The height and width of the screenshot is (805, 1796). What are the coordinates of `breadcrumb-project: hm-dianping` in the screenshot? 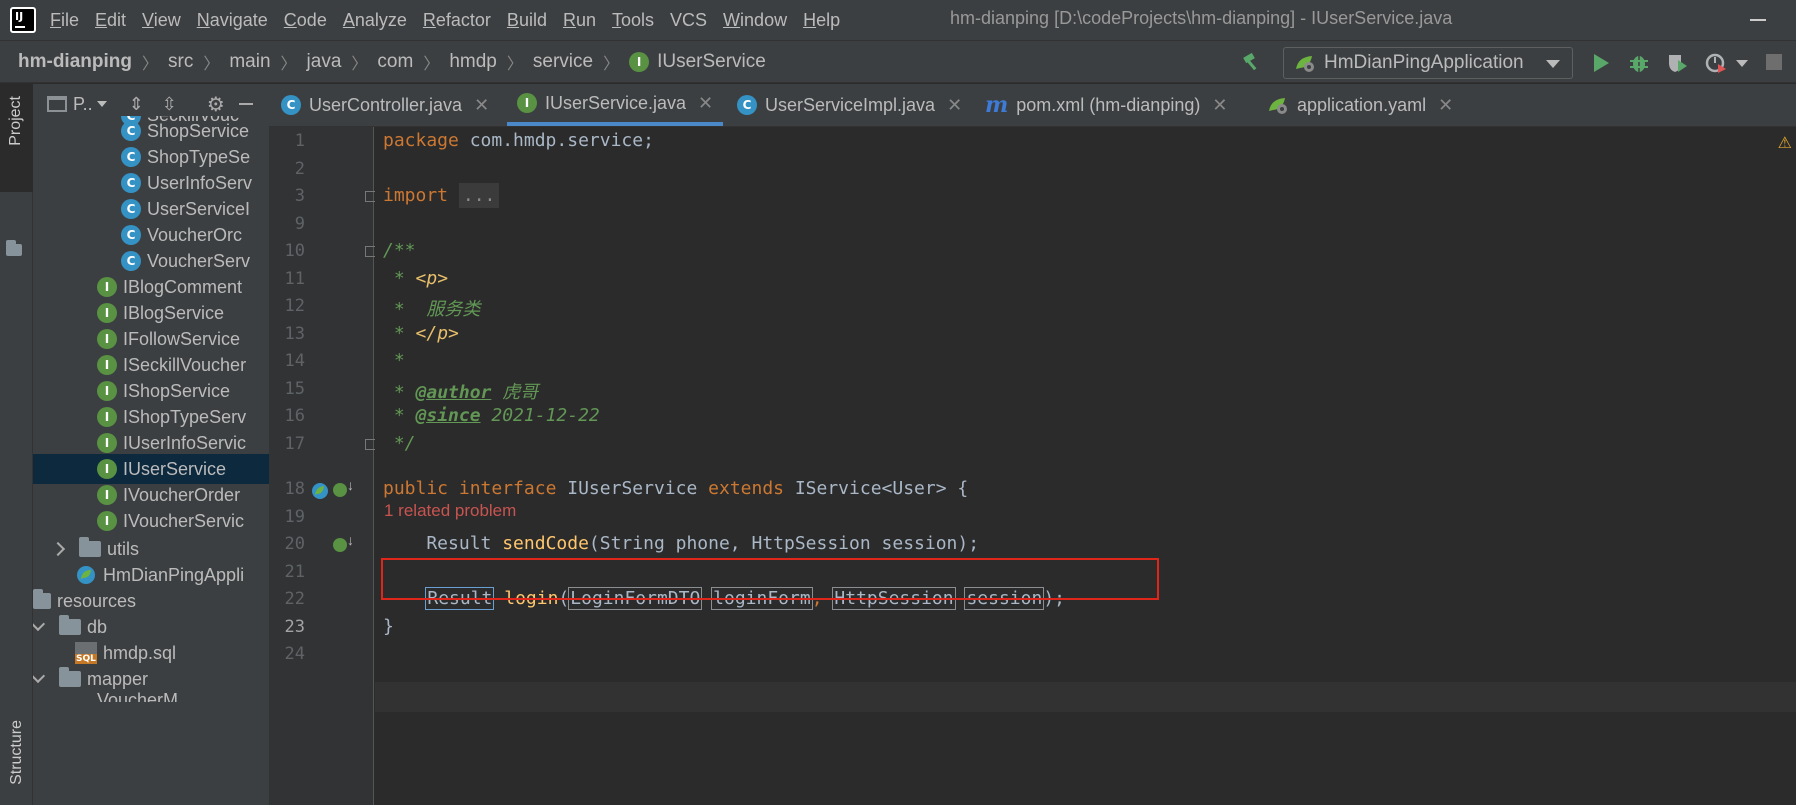 It's located at (75, 62).